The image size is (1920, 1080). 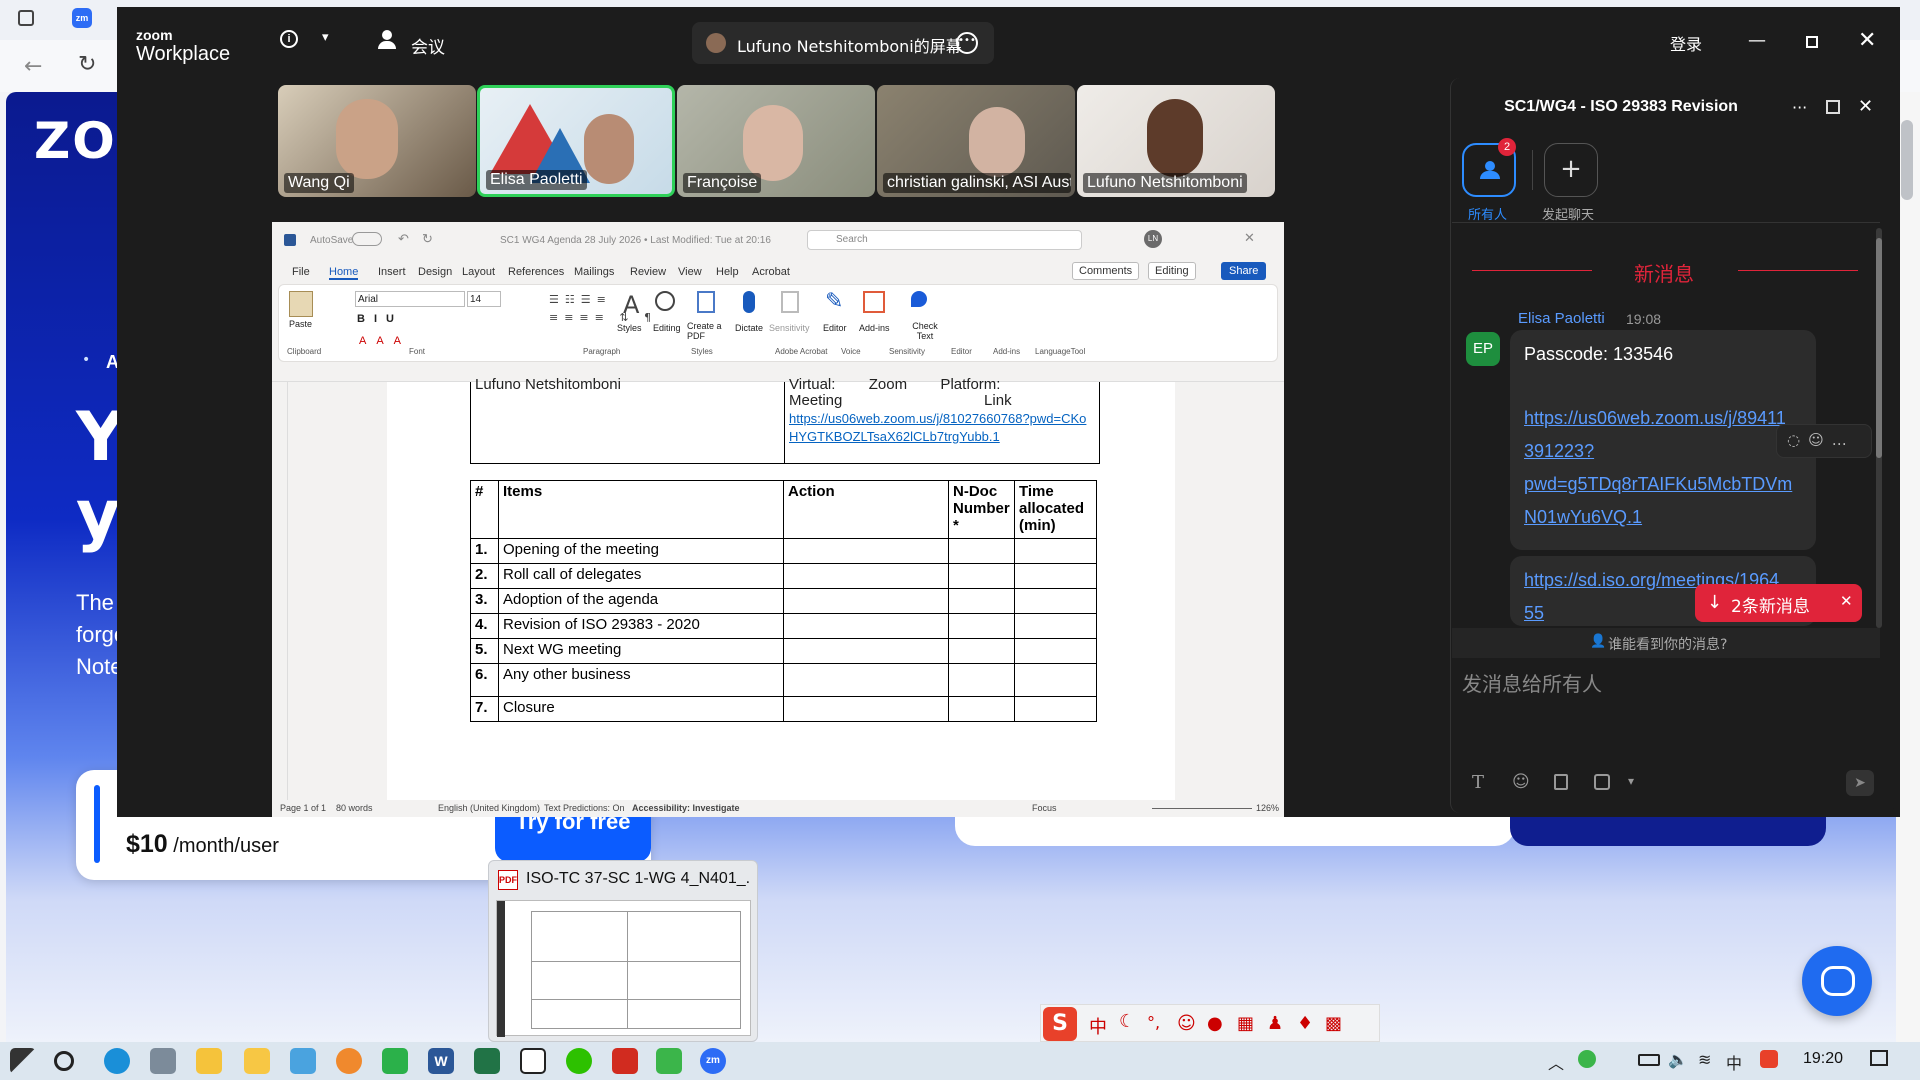 I want to click on word-close-icon: ✕, so click(x=1249, y=238).